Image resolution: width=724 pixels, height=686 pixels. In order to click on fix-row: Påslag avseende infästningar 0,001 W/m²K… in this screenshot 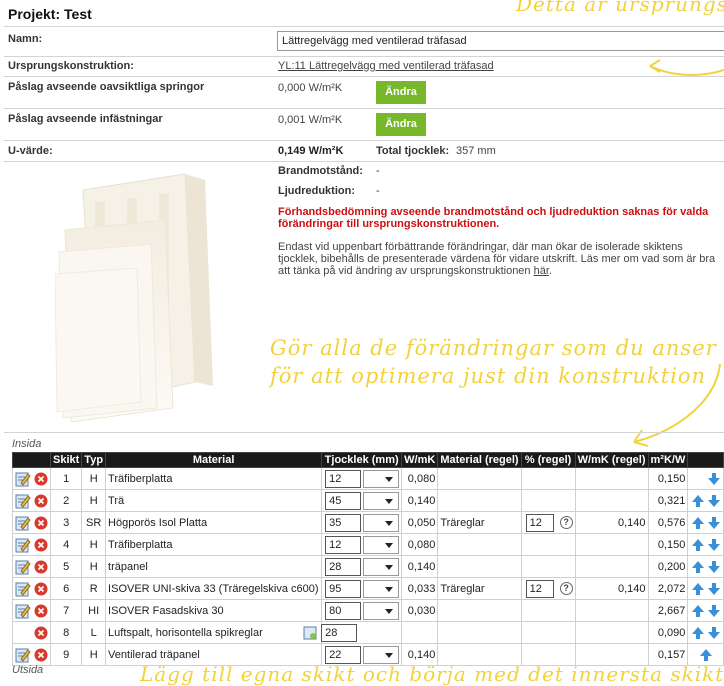, I will do `click(364, 124)`.